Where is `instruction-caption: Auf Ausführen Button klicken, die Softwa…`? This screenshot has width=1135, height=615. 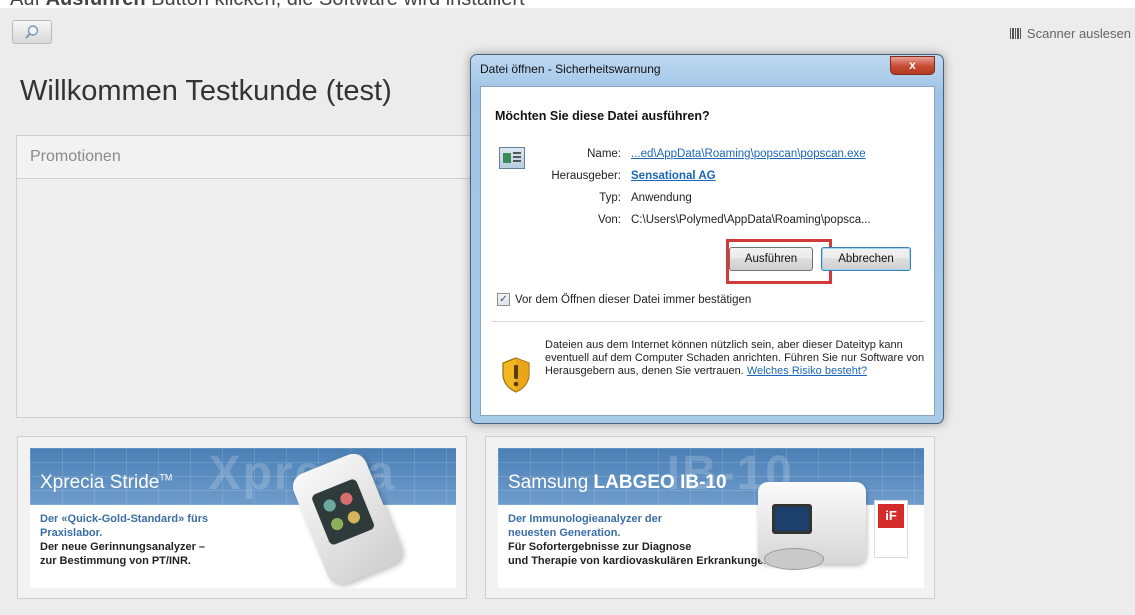 instruction-caption: Auf Ausführen Button klicken, die Softwa… is located at coordinates (567, 4).